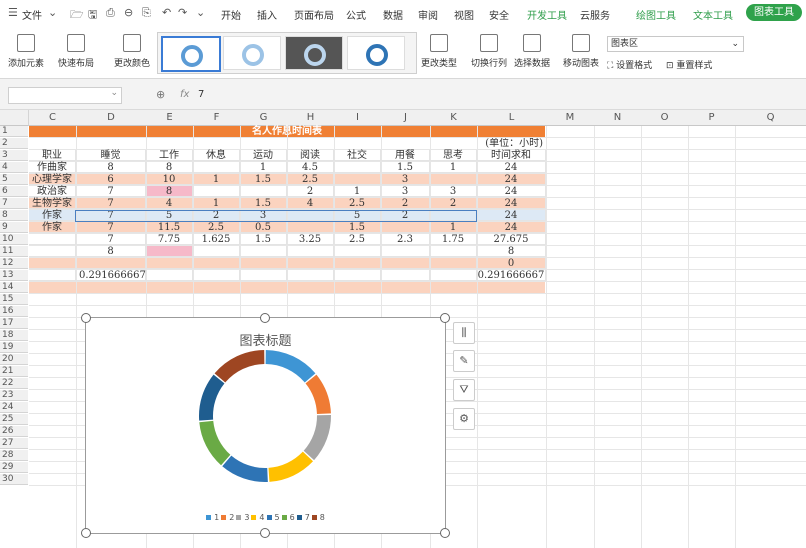 Image resolution: width=806 pixels, height=548 pixels. I want to click on column-header: G, so click(264, 118).